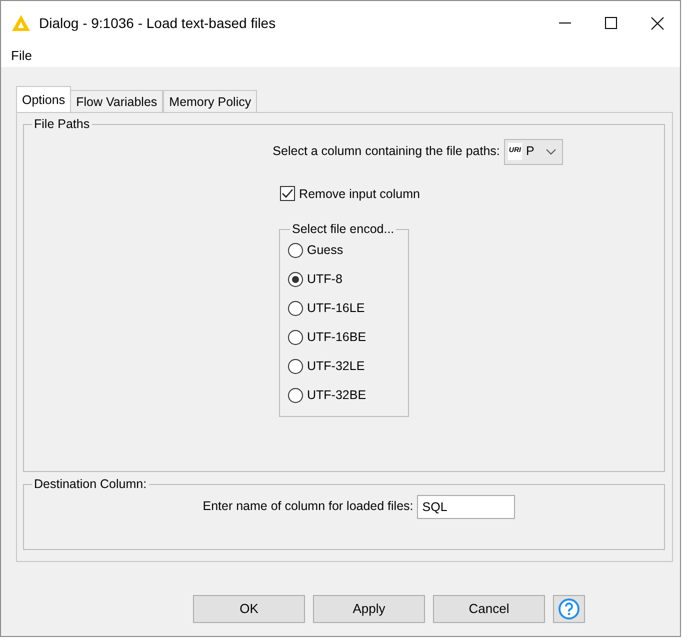  What do you see at coordinates (565, 23) in the screenshot?
I see `minimize-icon` at bounding box center [565, 23].